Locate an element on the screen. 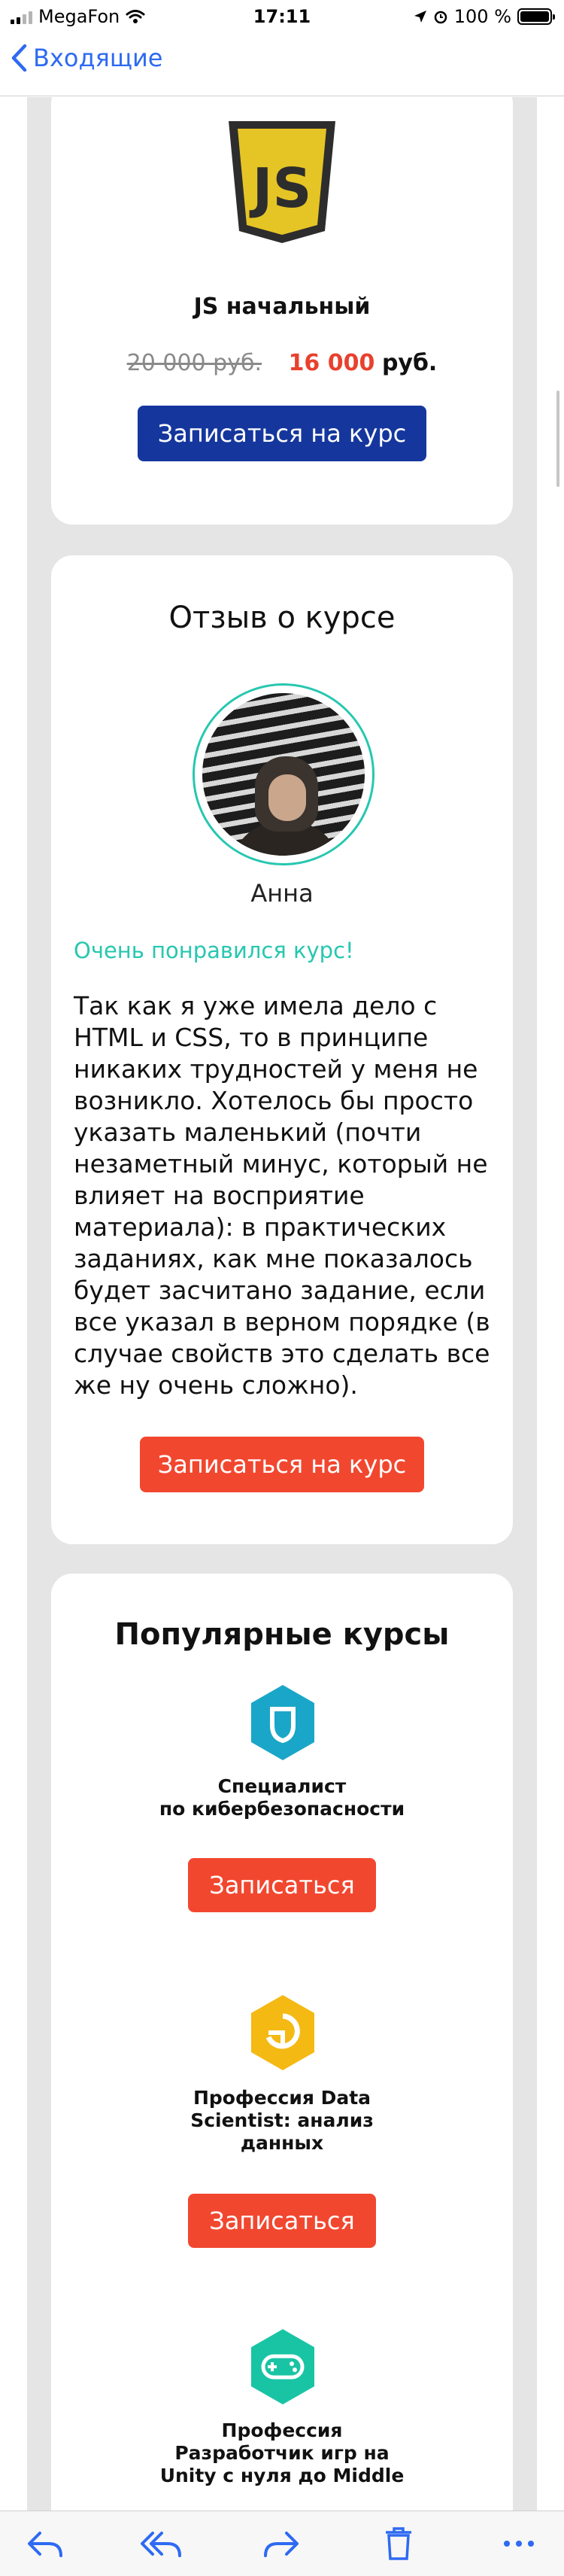 Image resolution: width=564 pixels, height=2576 pixels. review-heading: Отзыв о курсе is located at coordinates (282, 618).